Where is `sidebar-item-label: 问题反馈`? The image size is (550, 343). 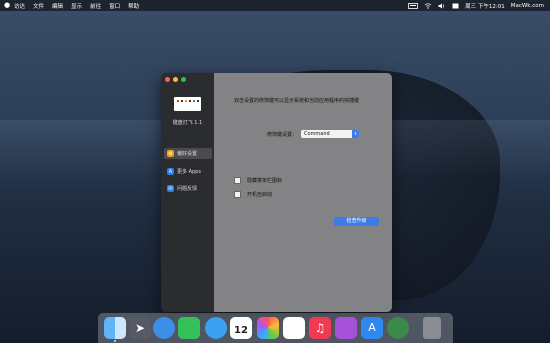
sidebar-item-label: 问题反馈 is located at coordinates (187, 189).